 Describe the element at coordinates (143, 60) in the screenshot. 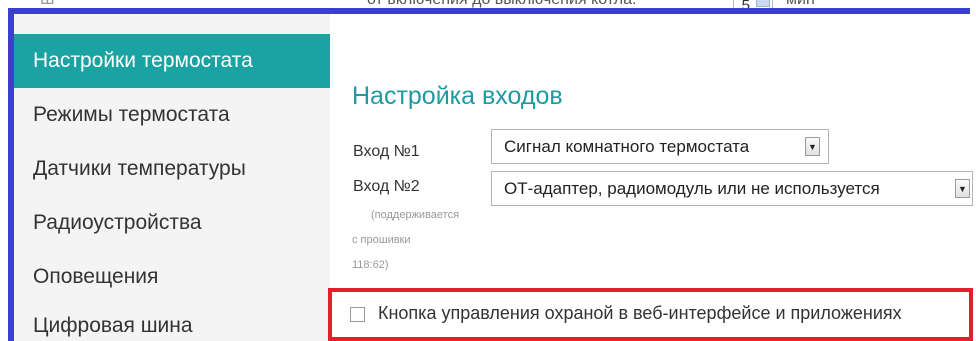

I see `sidebar-item-label: Настройки термостата` at that location.